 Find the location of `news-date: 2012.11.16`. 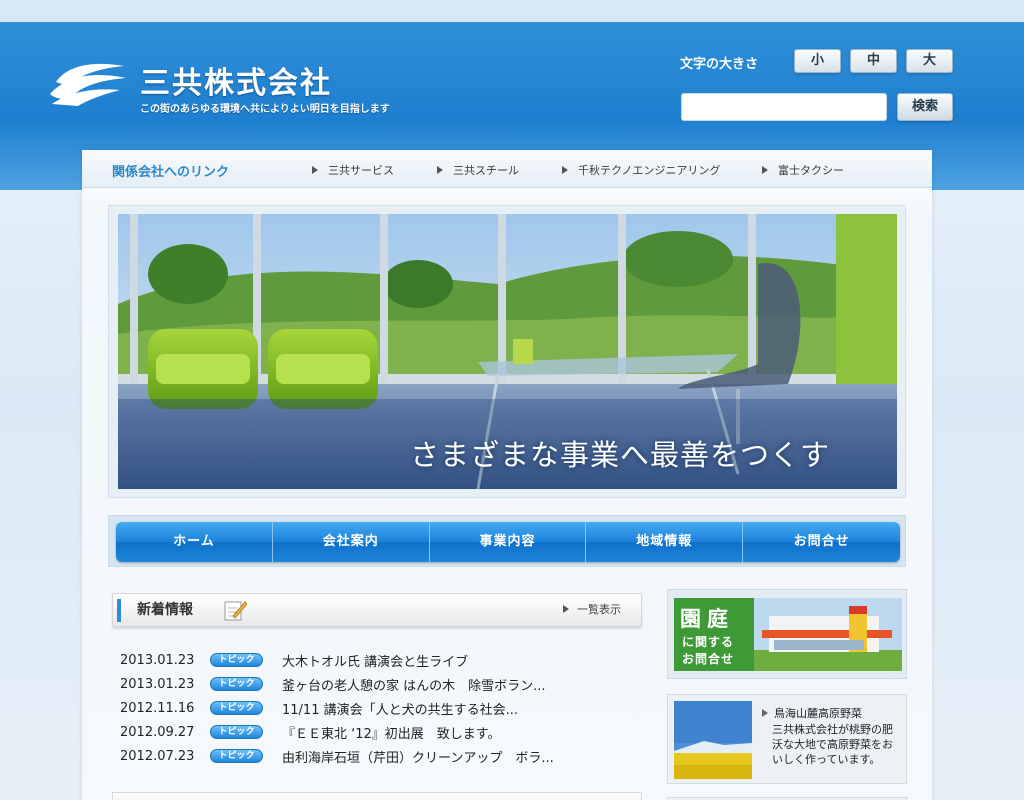

news-date: 2012.11.16 is located at coordinates (157, 708).